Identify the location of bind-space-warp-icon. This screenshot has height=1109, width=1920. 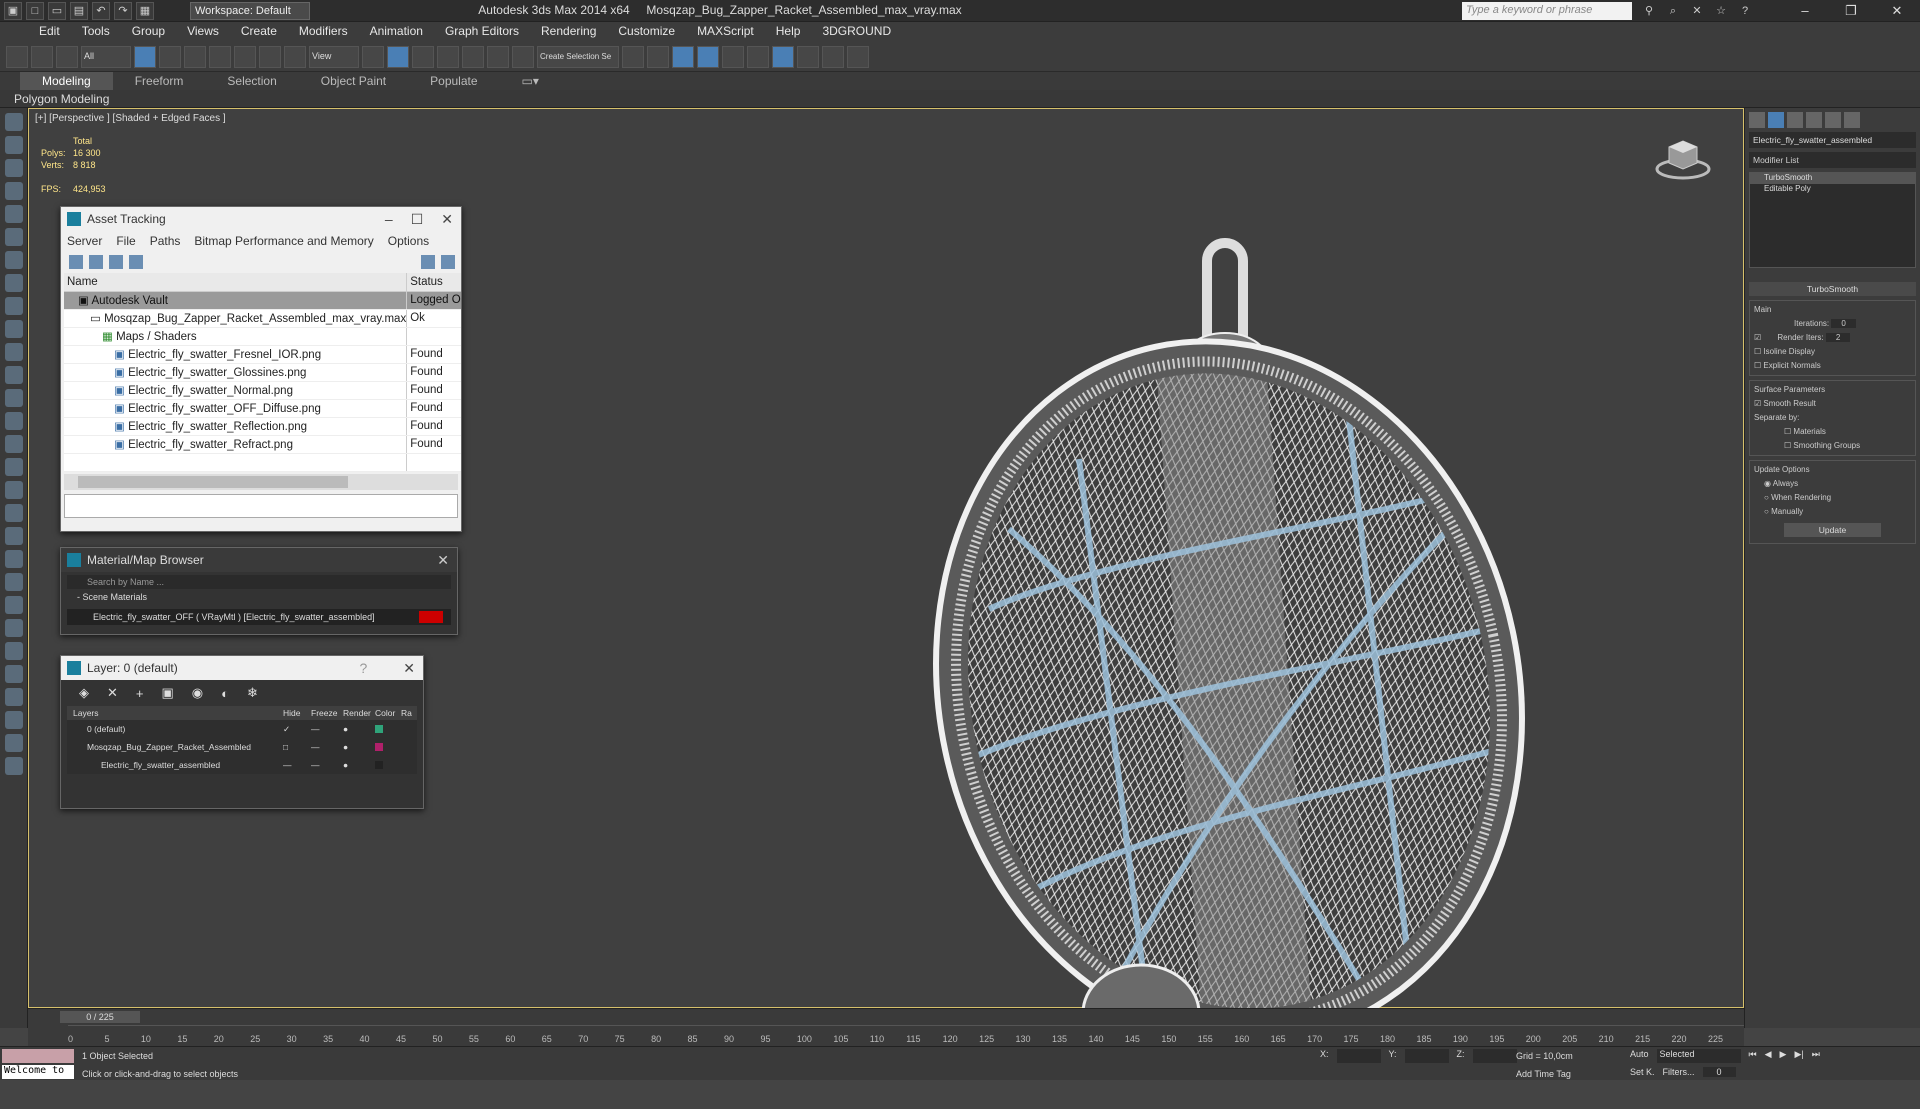
(67, 57).